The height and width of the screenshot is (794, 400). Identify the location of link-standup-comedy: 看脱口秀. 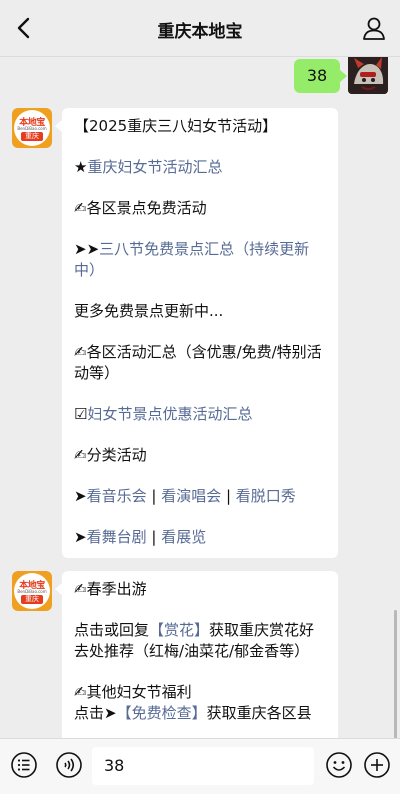
(266, 496).